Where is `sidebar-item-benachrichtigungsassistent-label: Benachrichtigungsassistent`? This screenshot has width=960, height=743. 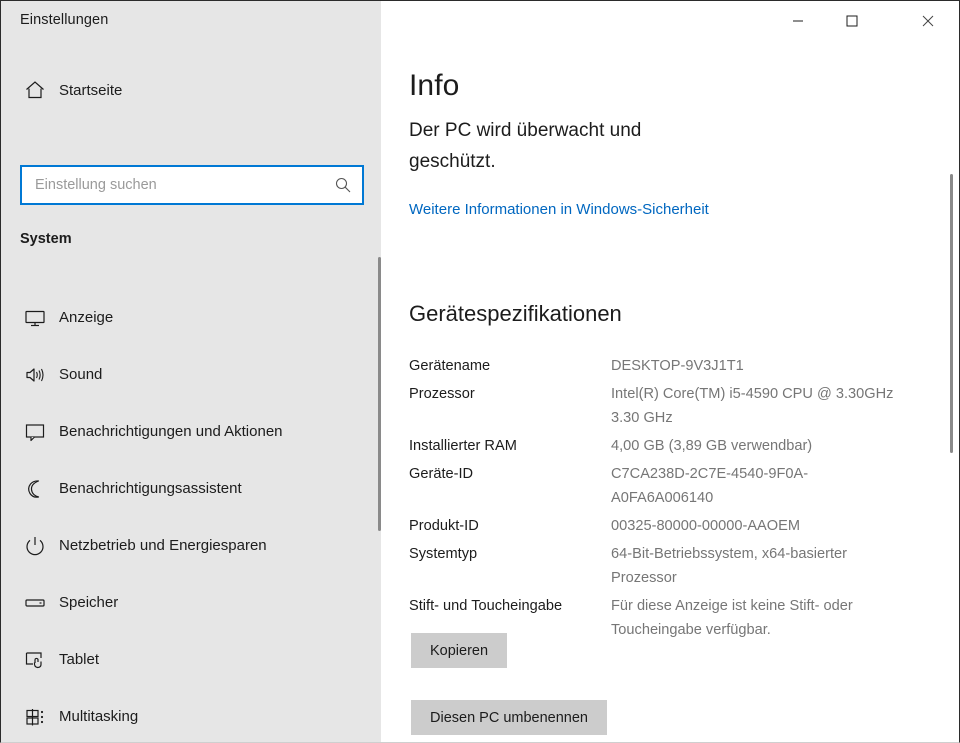
sidebar-item-benachrichtigungsassistent-label: Benachrichtigungsassistent is located at coordinates (150, 488).